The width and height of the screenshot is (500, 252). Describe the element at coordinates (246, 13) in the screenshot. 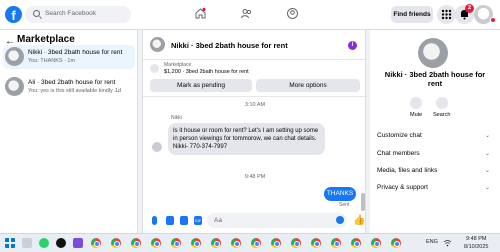

I see `friends-icon` at that location.